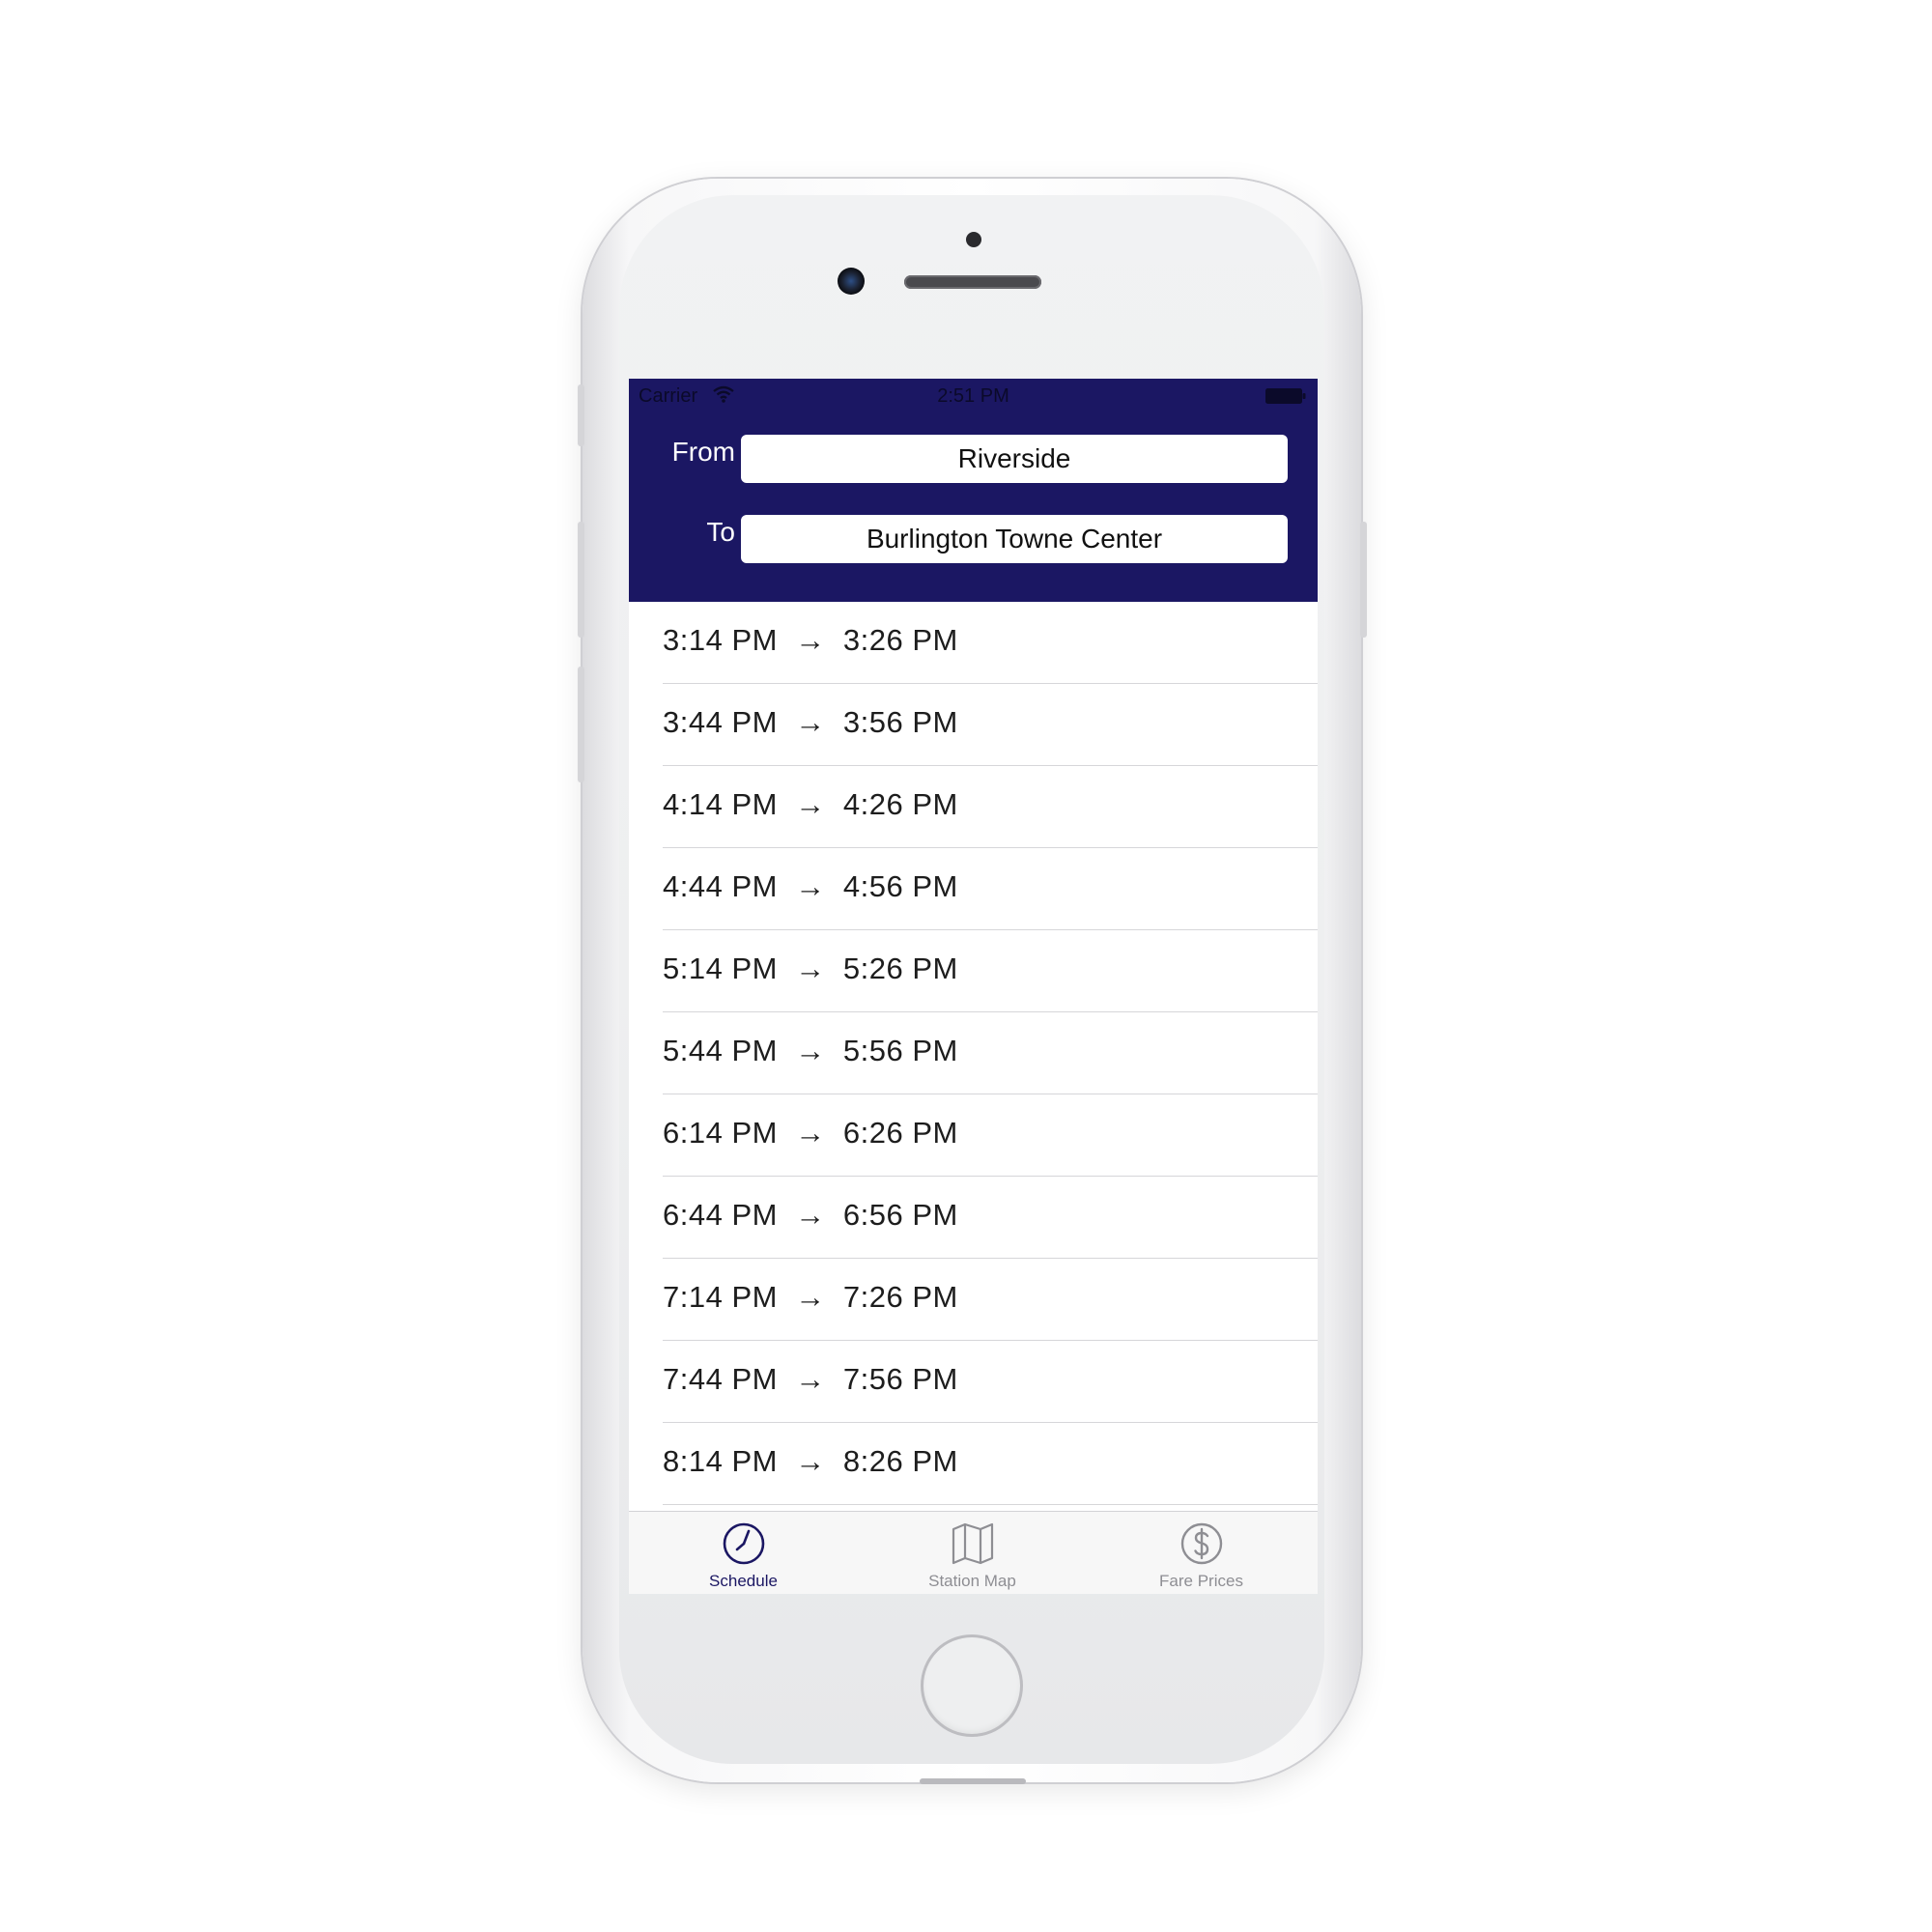  What do you see at coordinates (810, 1133) in the screenshot?
I see `trip-times: 6:14 PM → 6:26 PM` at bounding box center [810, 1133].